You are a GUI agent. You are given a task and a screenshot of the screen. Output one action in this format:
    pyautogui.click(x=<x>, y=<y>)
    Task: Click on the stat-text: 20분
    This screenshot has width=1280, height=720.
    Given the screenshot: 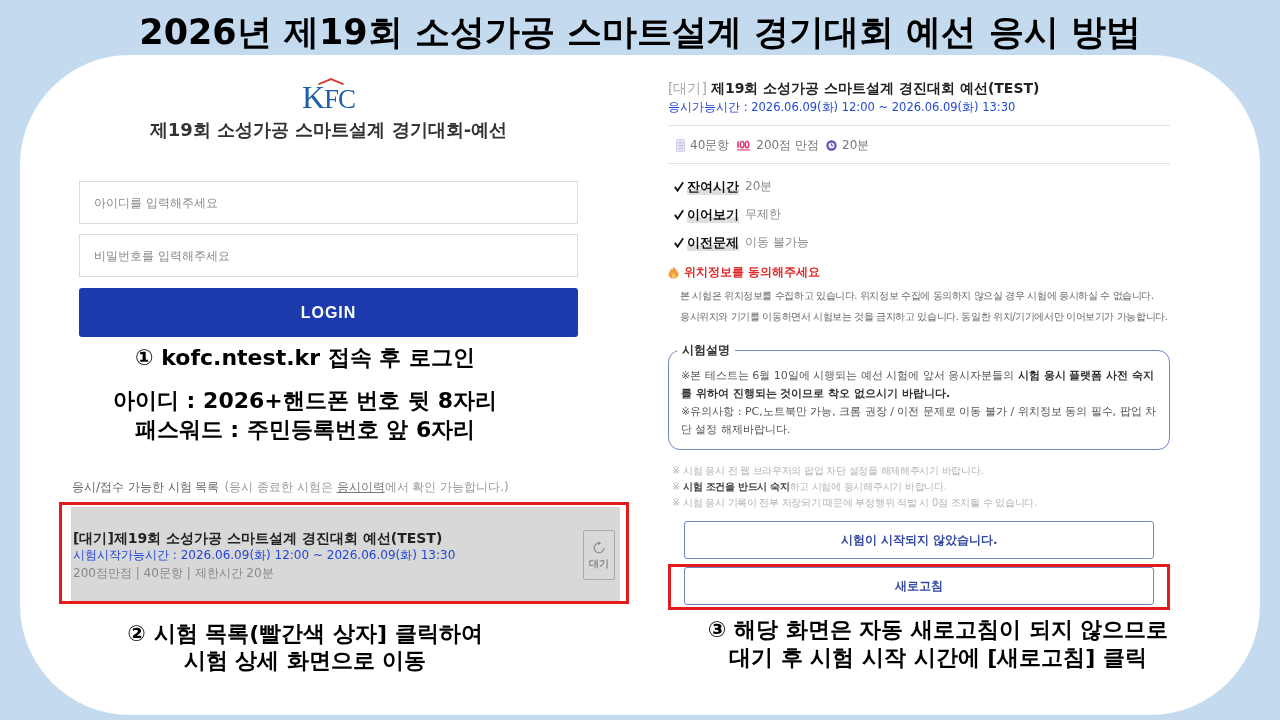 What is the action you would take?
    pyautogui.click(x=856, y=145)
    